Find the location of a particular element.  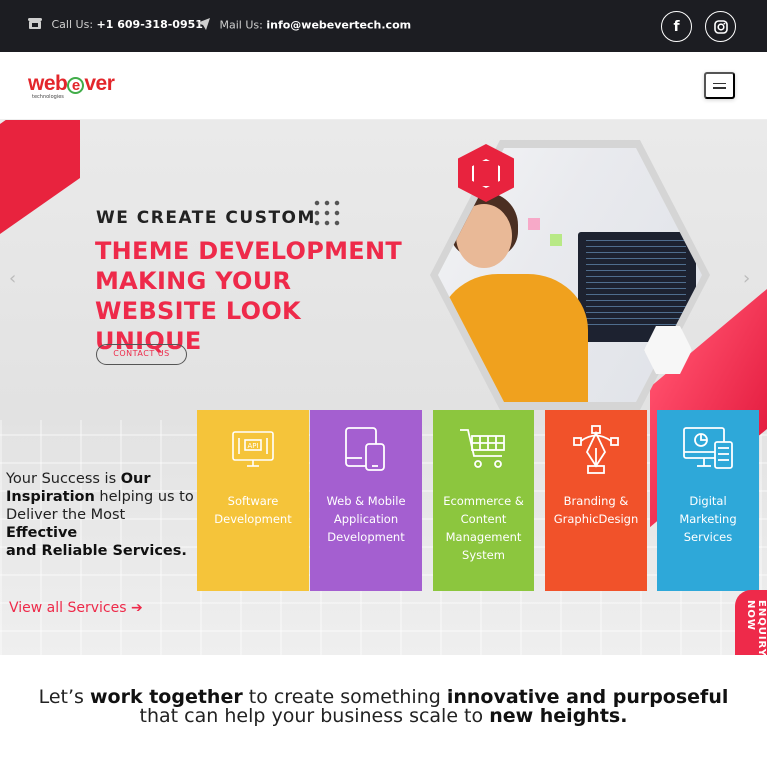

pen-tool-icon is located at coordinates (596, 451).